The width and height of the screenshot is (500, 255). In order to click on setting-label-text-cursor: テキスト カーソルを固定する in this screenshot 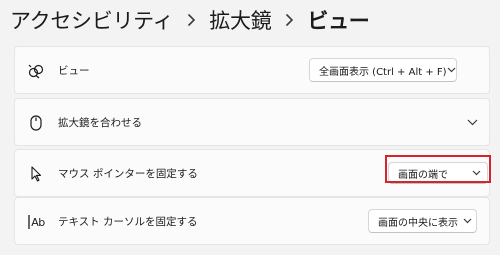, I will do `click(128, 221)`.